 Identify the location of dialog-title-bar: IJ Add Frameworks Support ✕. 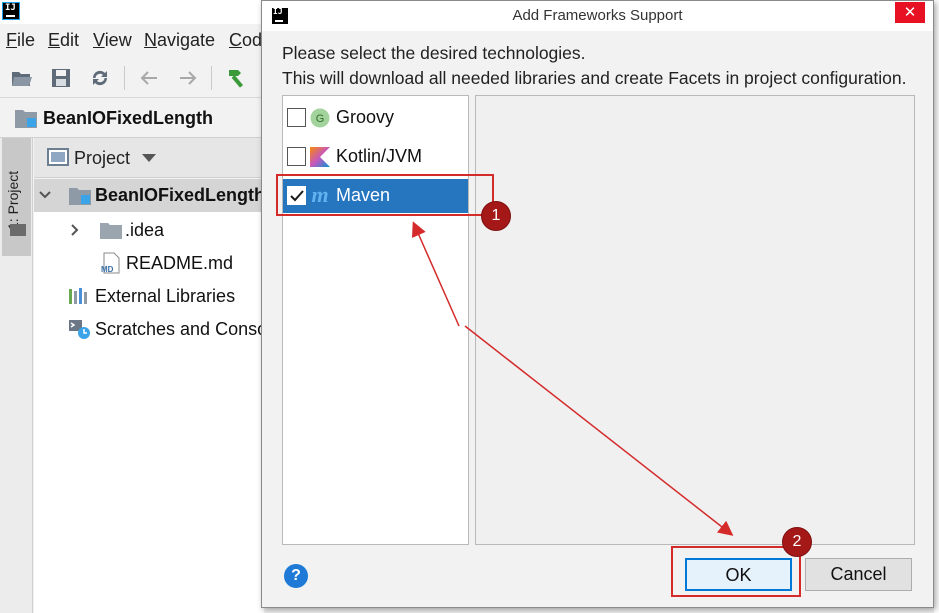
(597, 16).